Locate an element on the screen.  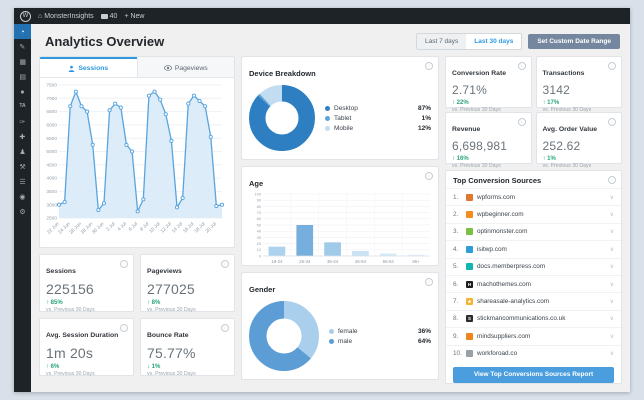
stat-change: ↑ 1% is located at coordinates (549, 159).